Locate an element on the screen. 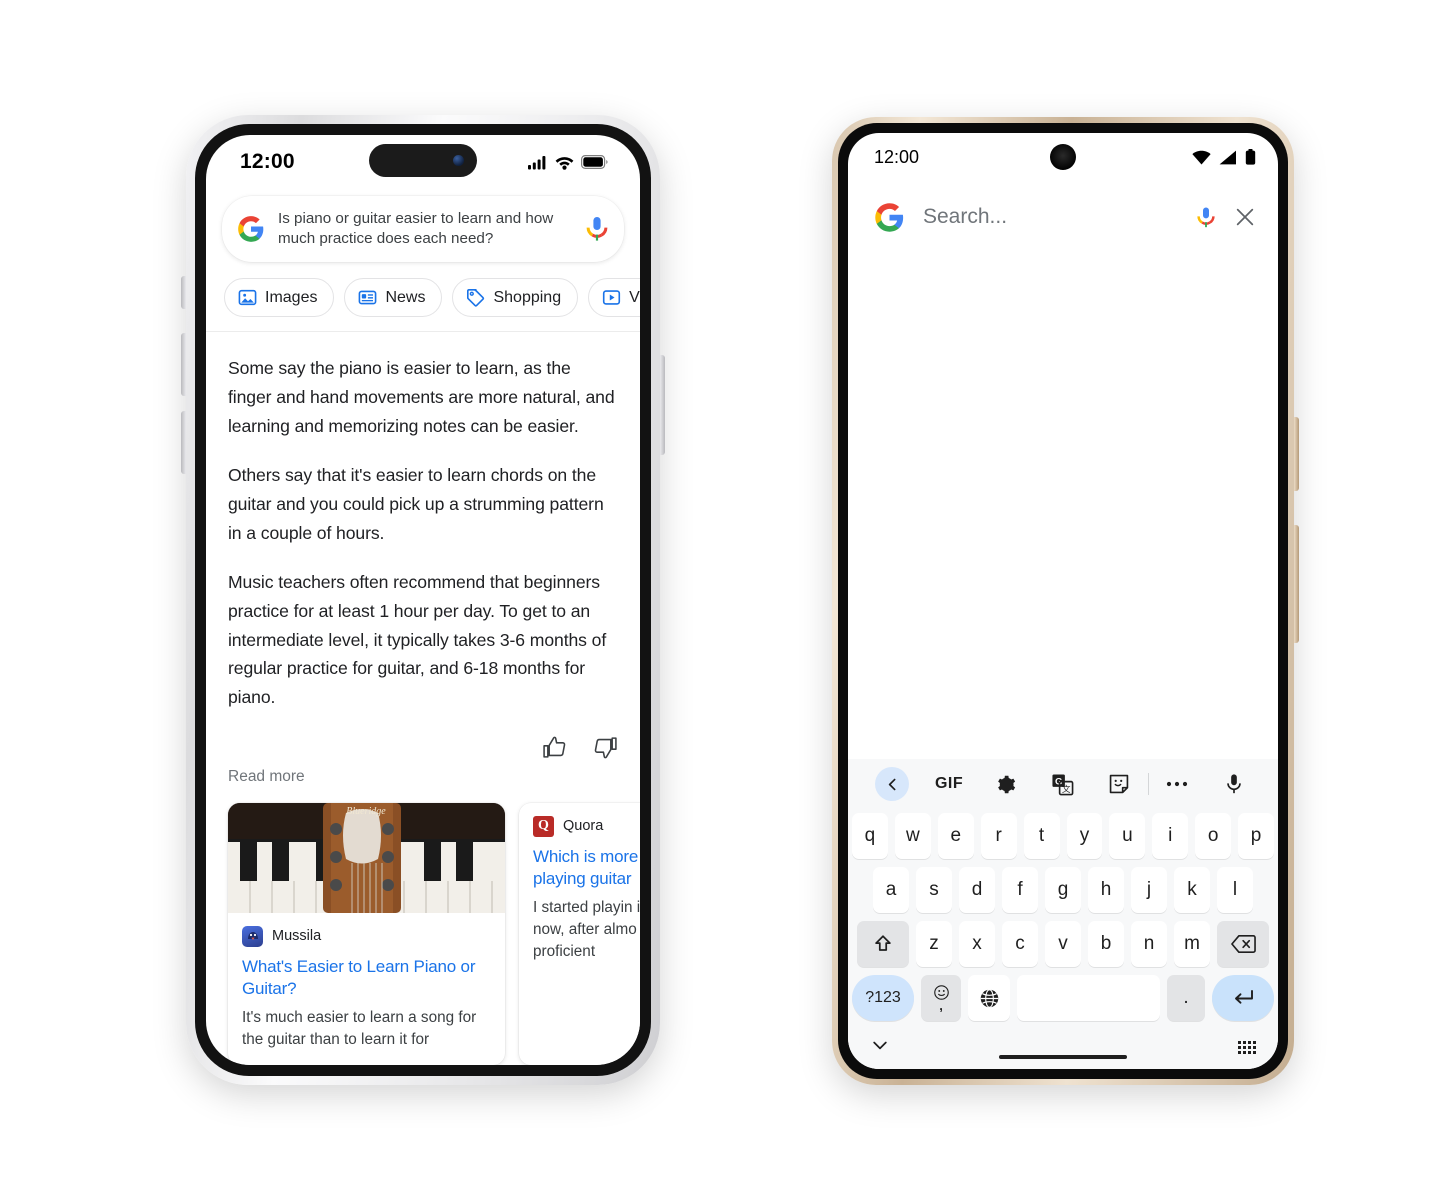 The height and width of the screenshot is (1200, 1440). iphone-power-button is located at coordinates (662, 405).